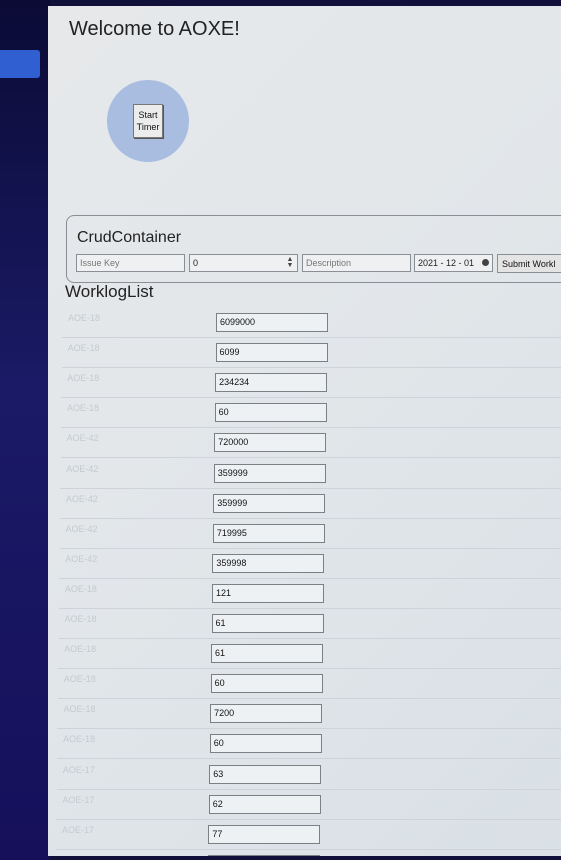 The height and width of the screenshot is (860, 561). Describe the element at coordinates (268, 563) in the screenshot. I see `worklog-time-input: 359998` at that location.